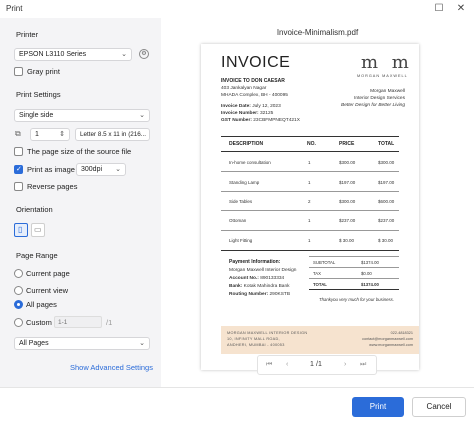 The width and height of the screenshot is (474, 423). Describe the element at coordinates (79, 151) in the screenshot. I see `source-size-label: The page size of the source file` at that location.